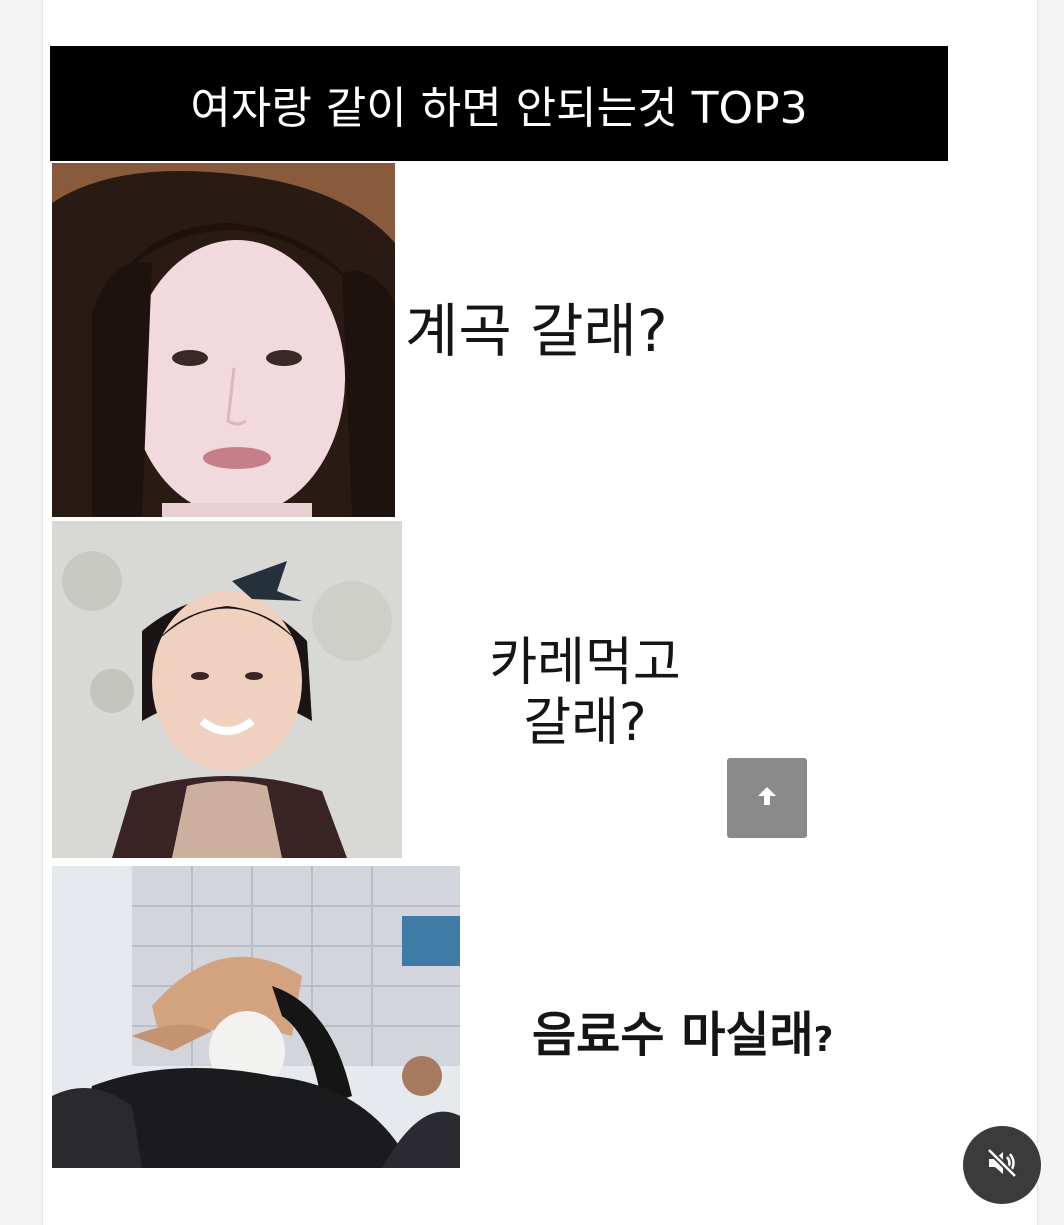  I want to click on meme-title-bar: 여자랑 같이 하면 안되는것 TOP3, so click(499, 103).